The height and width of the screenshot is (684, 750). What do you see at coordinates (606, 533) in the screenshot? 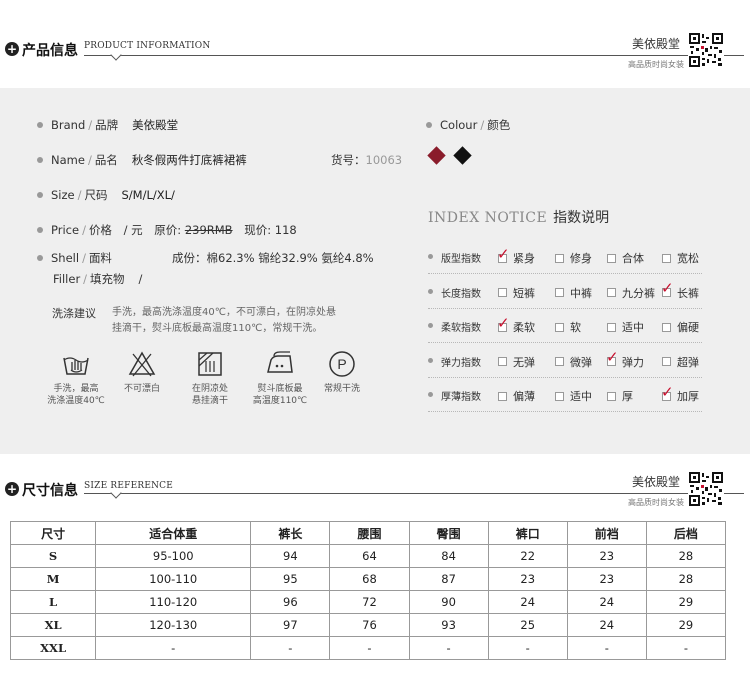
I see `size-table-header-cell: 前裆` at bounding box center [606, 533].